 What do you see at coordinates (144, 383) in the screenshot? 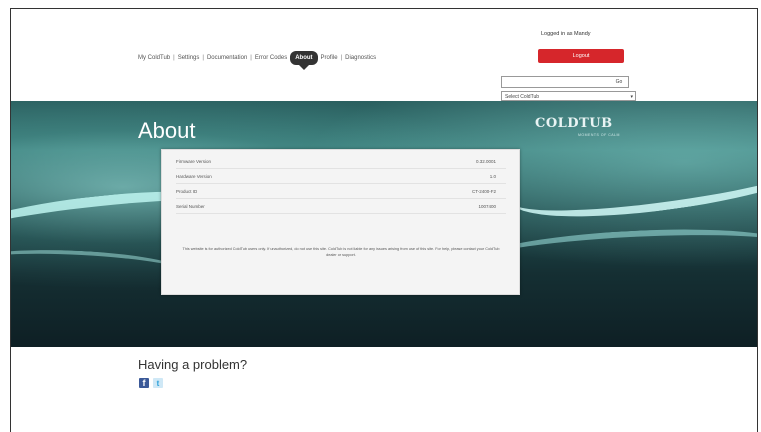
I see `facebook-icon: f` at bounding box center [144, 383].